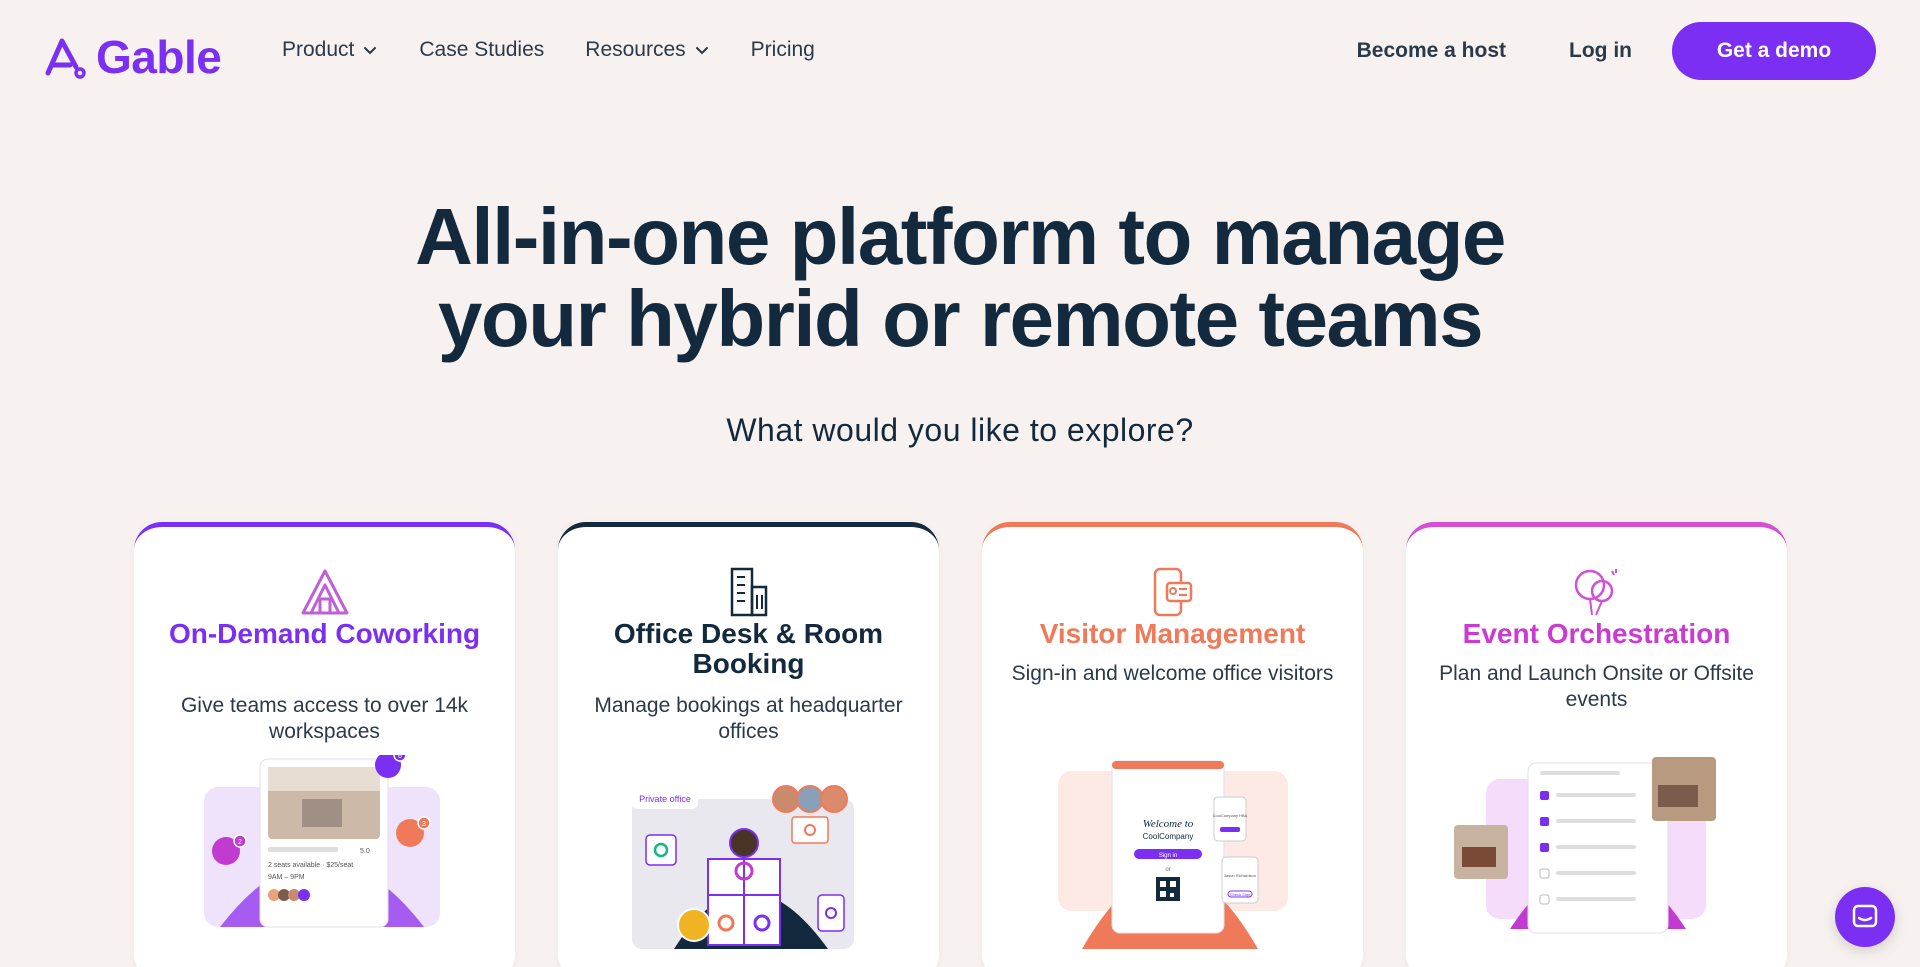  What do you see at coordinates (286, 877) in the screenshot?
I see `hours-text: 9AM – 9PM` at bounding box center [286, 877].